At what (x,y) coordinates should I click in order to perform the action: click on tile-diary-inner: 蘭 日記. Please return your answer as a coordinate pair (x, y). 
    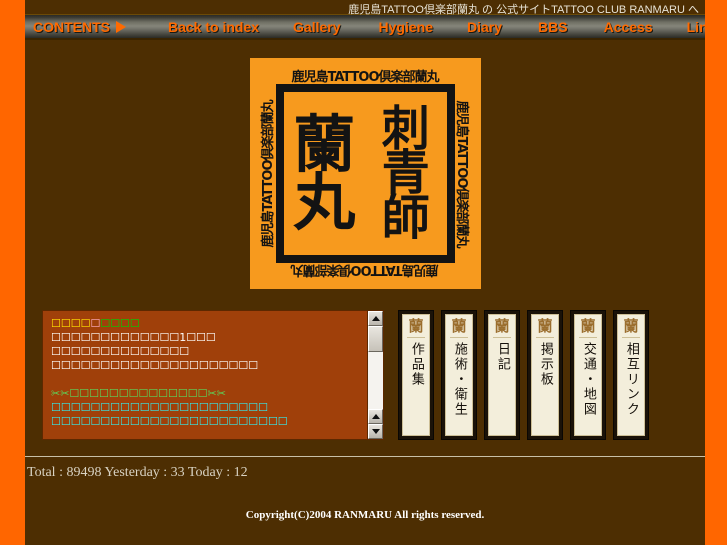
    Looking at the image, I should click on (502, 375).